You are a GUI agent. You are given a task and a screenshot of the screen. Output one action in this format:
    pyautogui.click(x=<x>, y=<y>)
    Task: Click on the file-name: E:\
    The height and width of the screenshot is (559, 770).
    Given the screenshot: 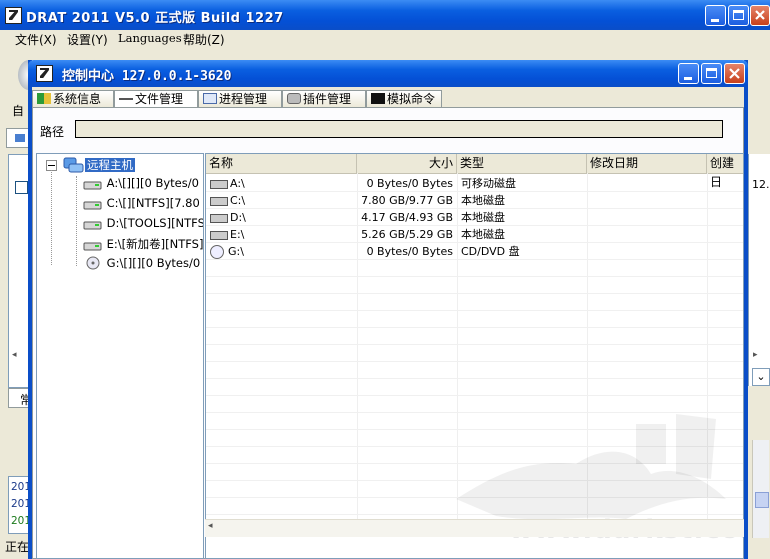 What is the action you would take?
    pyautogui.click(x=237, y=234)
    